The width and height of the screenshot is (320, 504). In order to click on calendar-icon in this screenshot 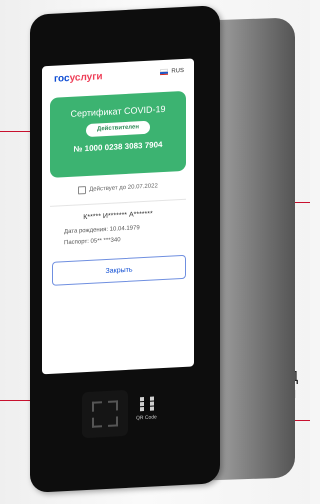, I will do `click(82, 190)`.